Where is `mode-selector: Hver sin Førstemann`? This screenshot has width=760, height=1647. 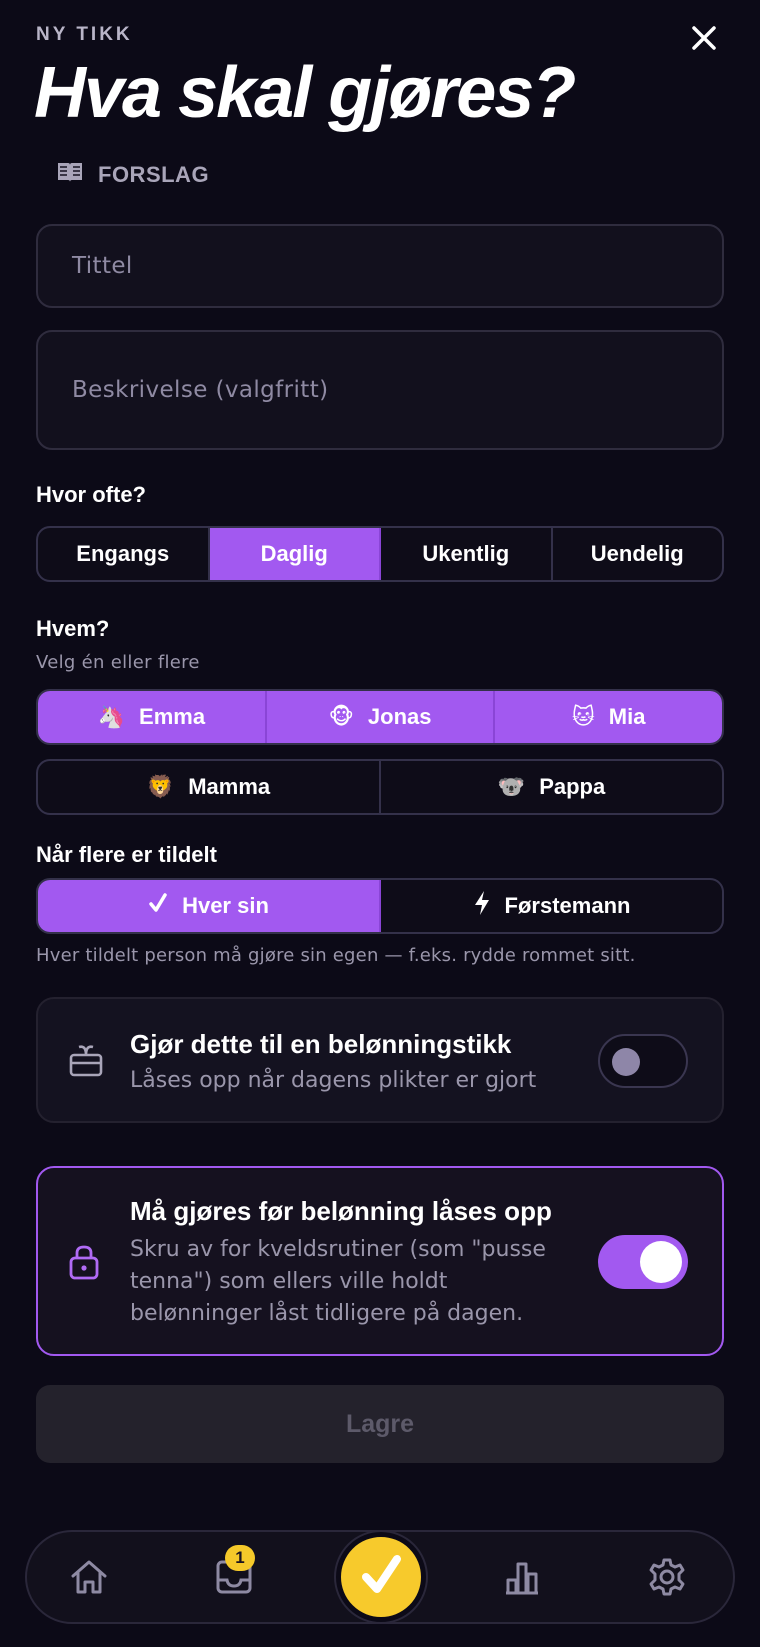
mode-selector: Hver sin Førstemann is located at coordinates (380, 906).